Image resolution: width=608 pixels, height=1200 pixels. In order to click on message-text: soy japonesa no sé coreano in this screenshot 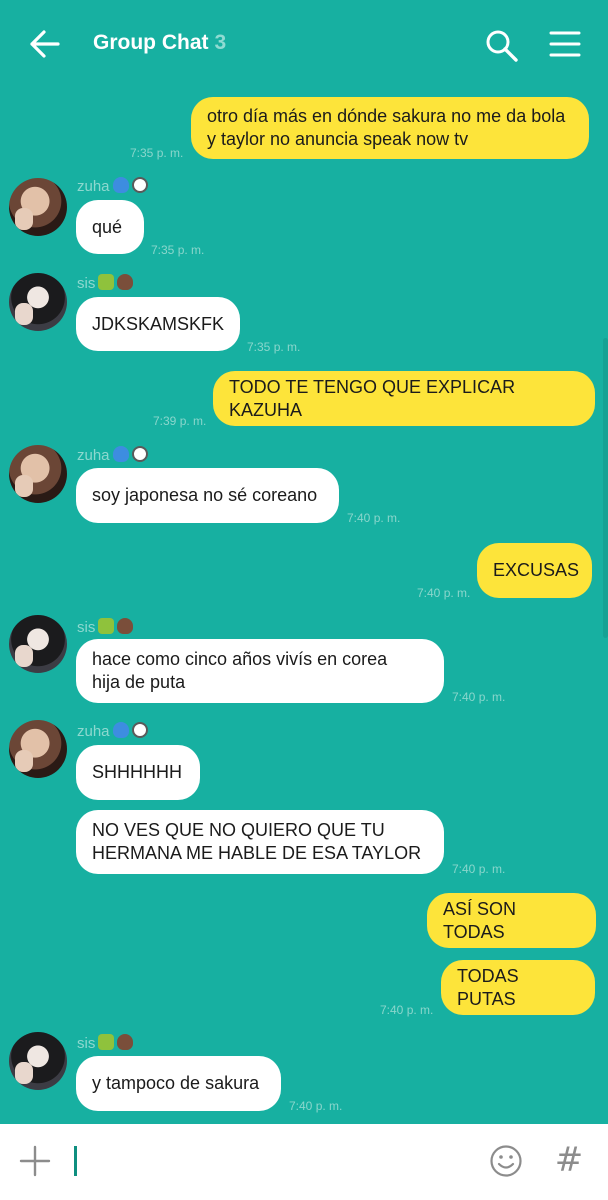, I will do `click(205, 495)`.